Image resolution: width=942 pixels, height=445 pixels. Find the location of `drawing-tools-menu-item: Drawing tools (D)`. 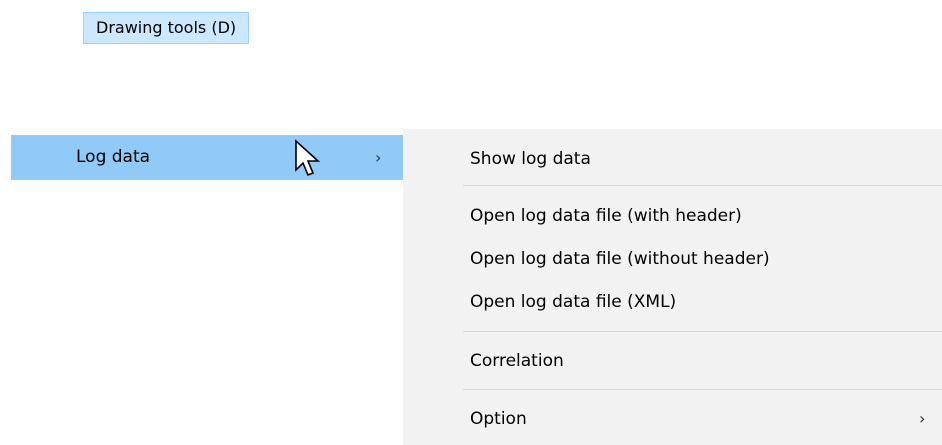

drawing-tools-menu-item: Drawing tools (D) is located at coordinates (166, 28).